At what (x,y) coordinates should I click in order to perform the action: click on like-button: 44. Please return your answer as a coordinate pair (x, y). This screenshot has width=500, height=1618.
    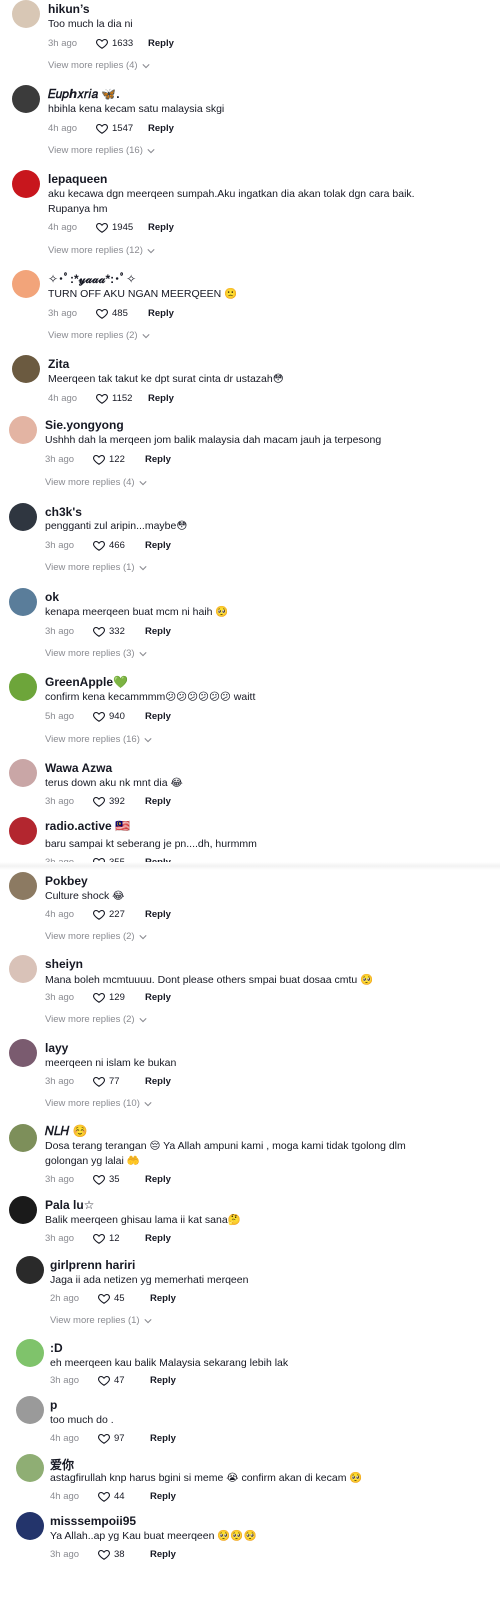
    Looking at the image, I should click on (124, 1496).